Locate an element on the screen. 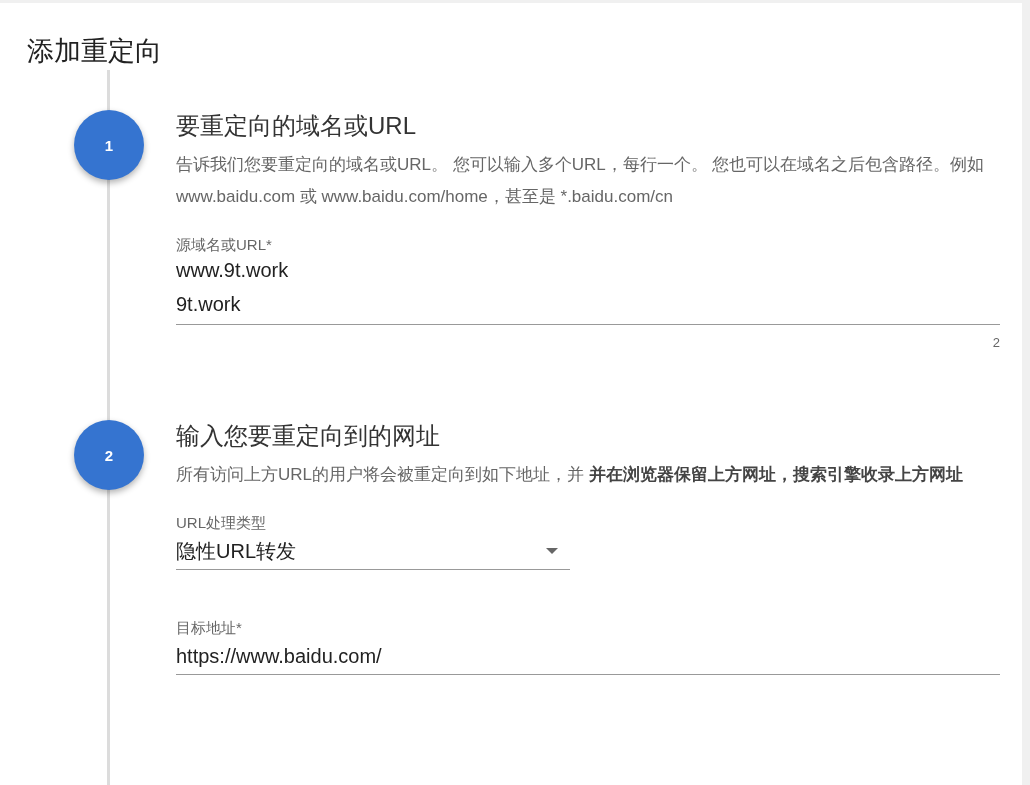  step-heading: 要重定向的域名或URL is located at coordinates (296, 126).